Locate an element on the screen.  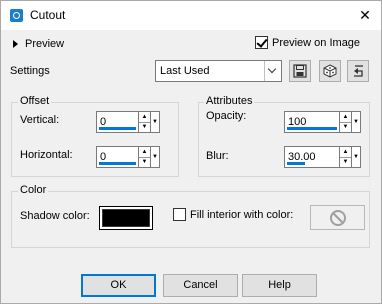
opacity-input: 100 is located at coordinates (312, 122).